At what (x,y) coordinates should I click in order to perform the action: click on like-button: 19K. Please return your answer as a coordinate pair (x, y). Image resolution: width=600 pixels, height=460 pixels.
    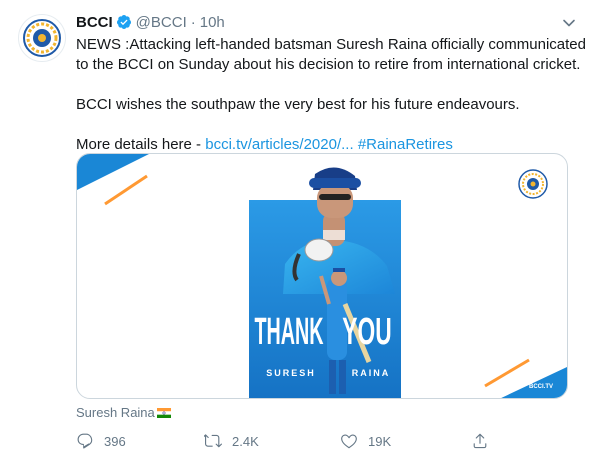
    Looking at the image, I should click on (365, 441).